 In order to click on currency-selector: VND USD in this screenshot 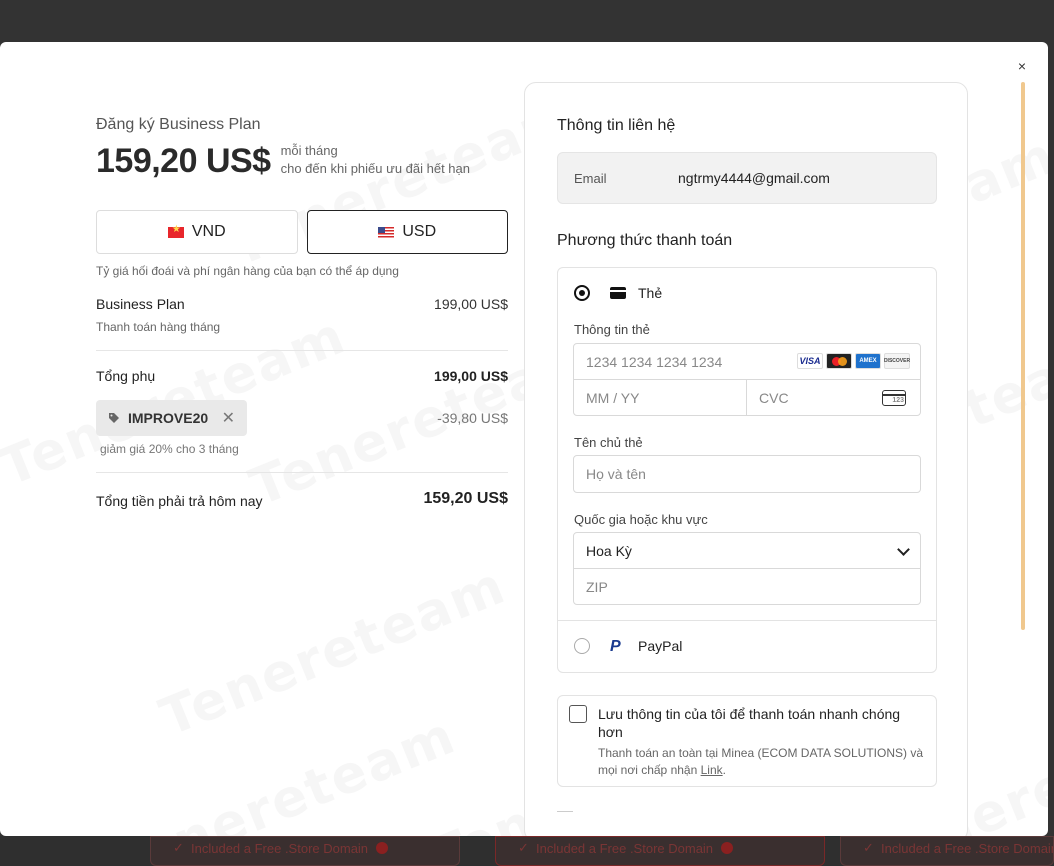, I will do `click(302, 232)`.